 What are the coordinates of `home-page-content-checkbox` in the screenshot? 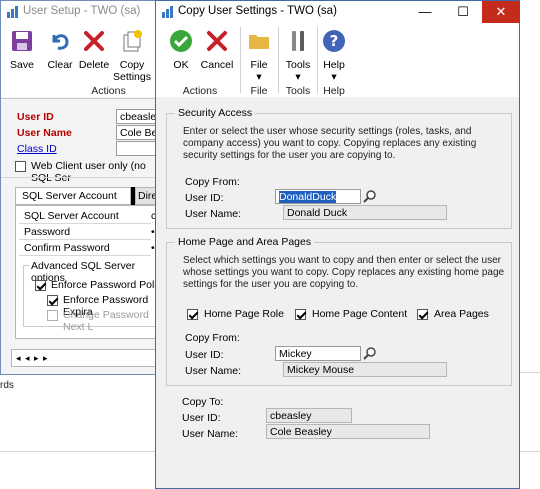 It's located at (300, 314).